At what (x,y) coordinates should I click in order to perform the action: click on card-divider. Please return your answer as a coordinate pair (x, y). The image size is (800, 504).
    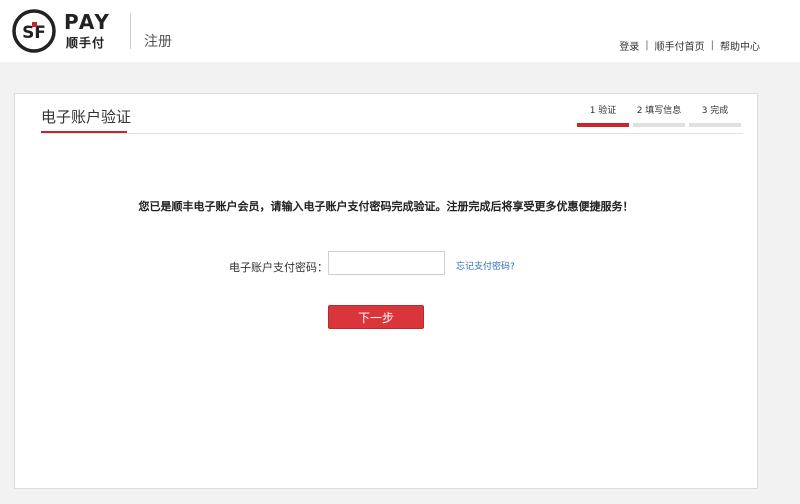
    Looking at the image, I should click on (392, 133).